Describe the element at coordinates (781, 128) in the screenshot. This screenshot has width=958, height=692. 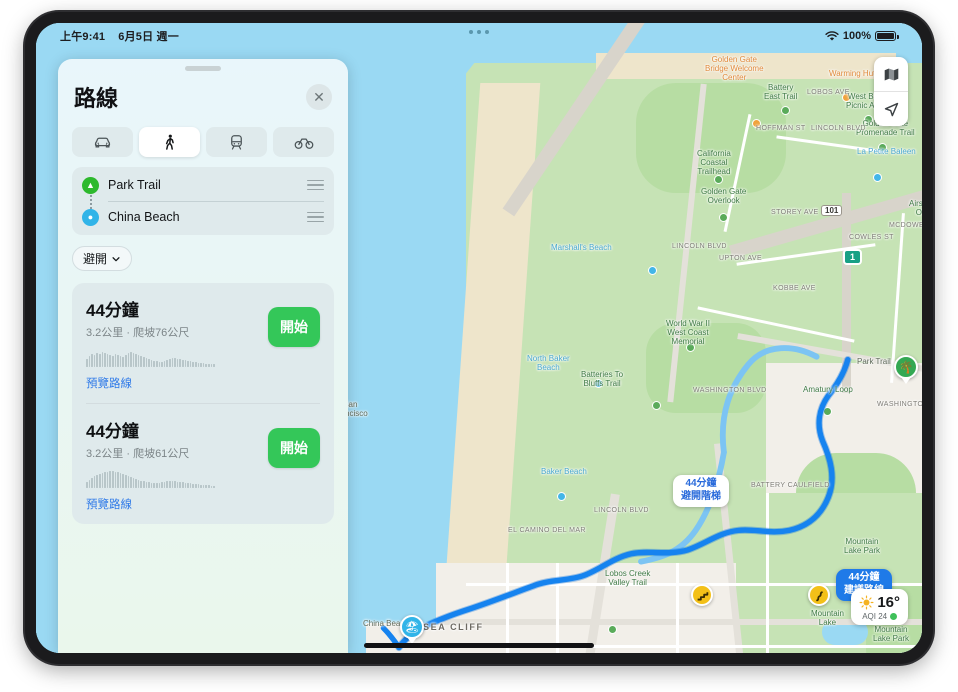
I see `map-label: HOFFMAN ST` at that location.